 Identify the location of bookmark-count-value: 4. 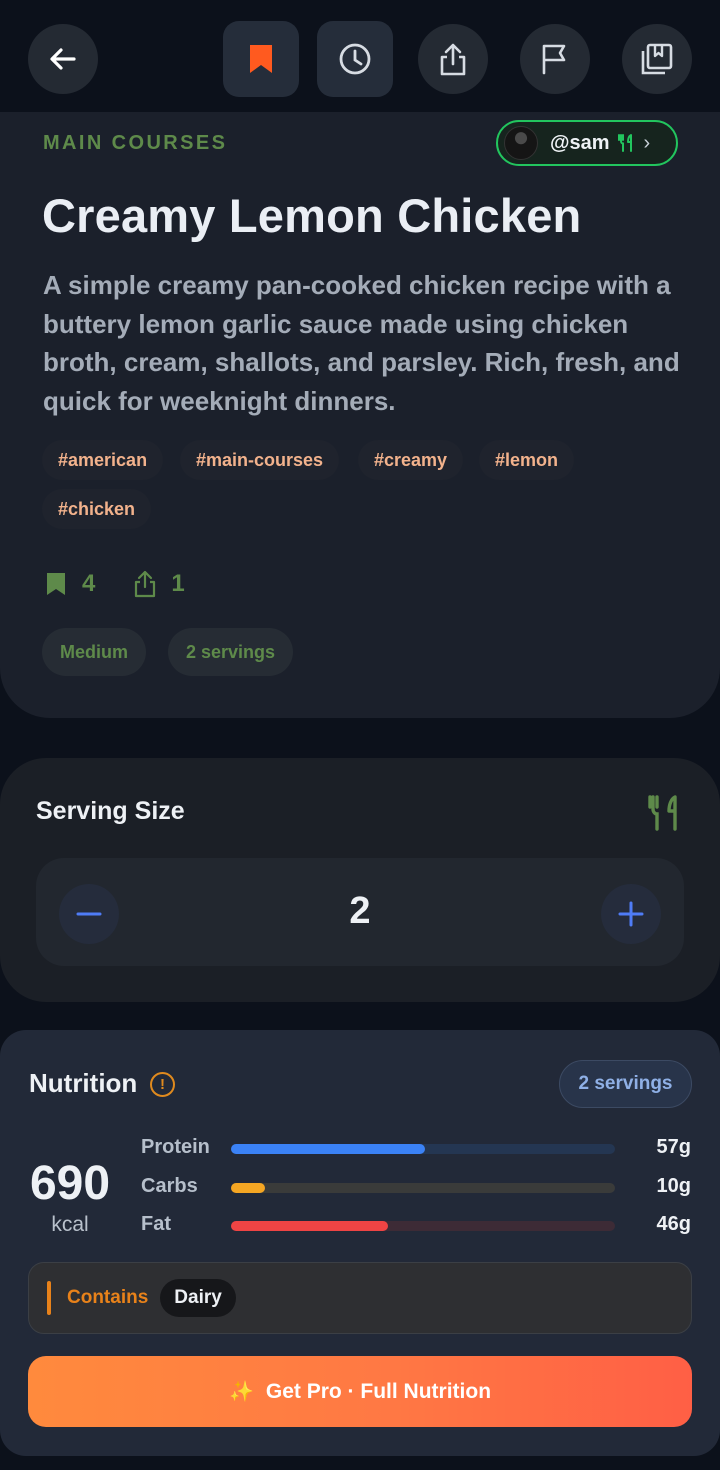
(89, 583).